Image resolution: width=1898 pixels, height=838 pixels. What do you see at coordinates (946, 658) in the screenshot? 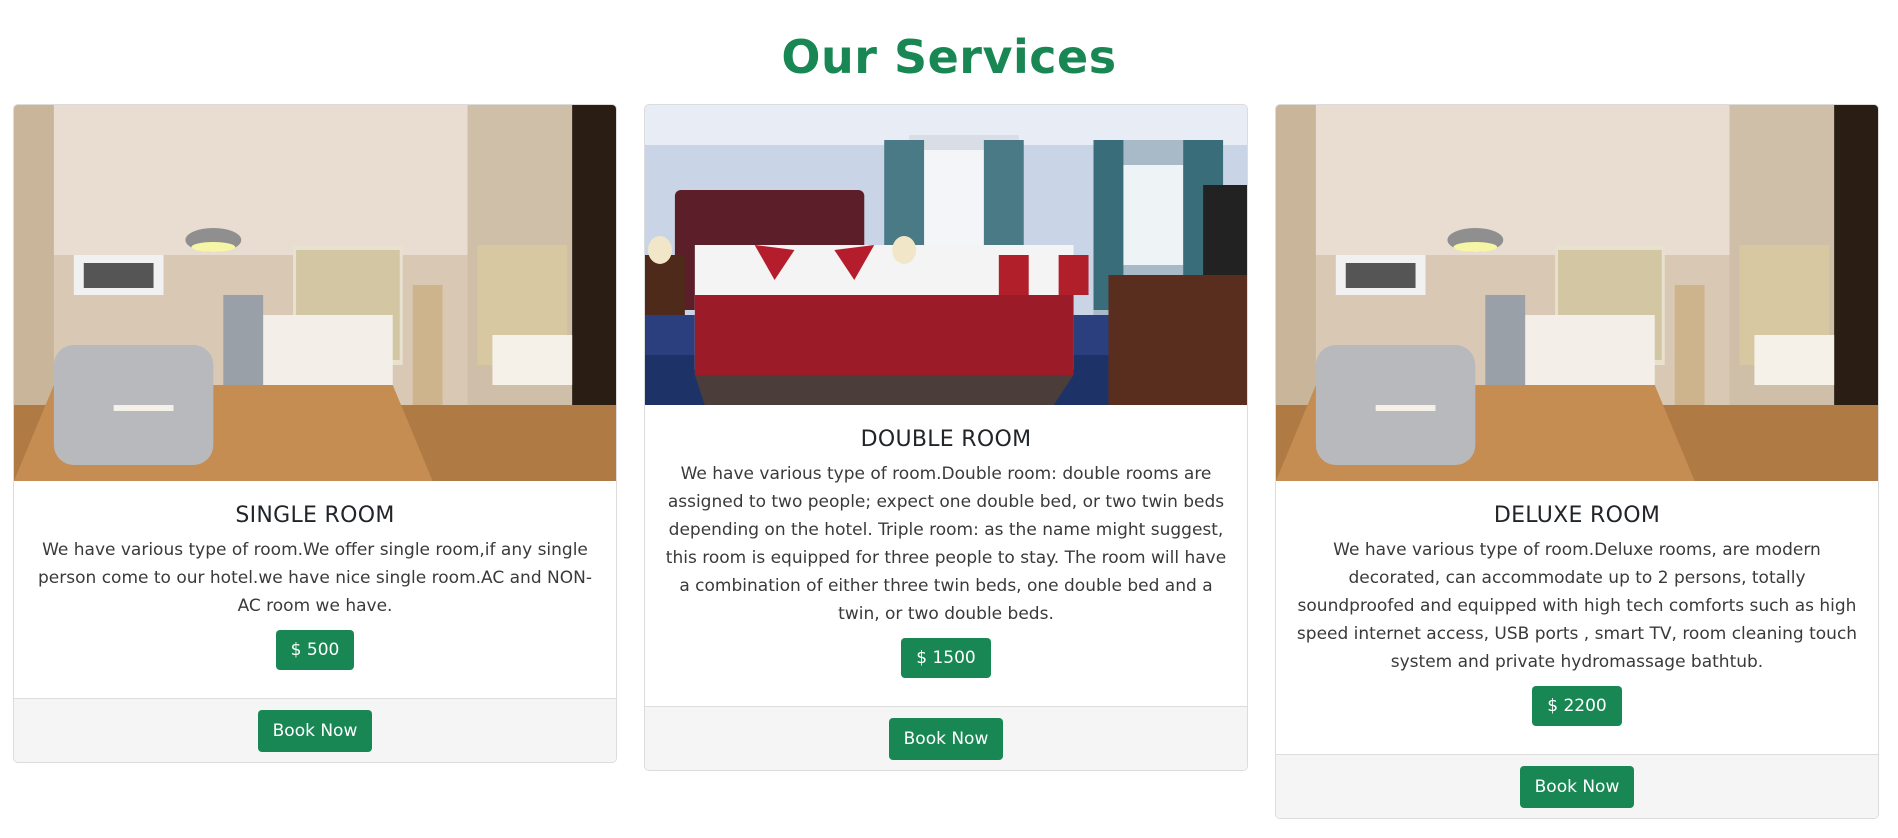
I see `price-button: $ 1500` at bounding box center [946, 658].